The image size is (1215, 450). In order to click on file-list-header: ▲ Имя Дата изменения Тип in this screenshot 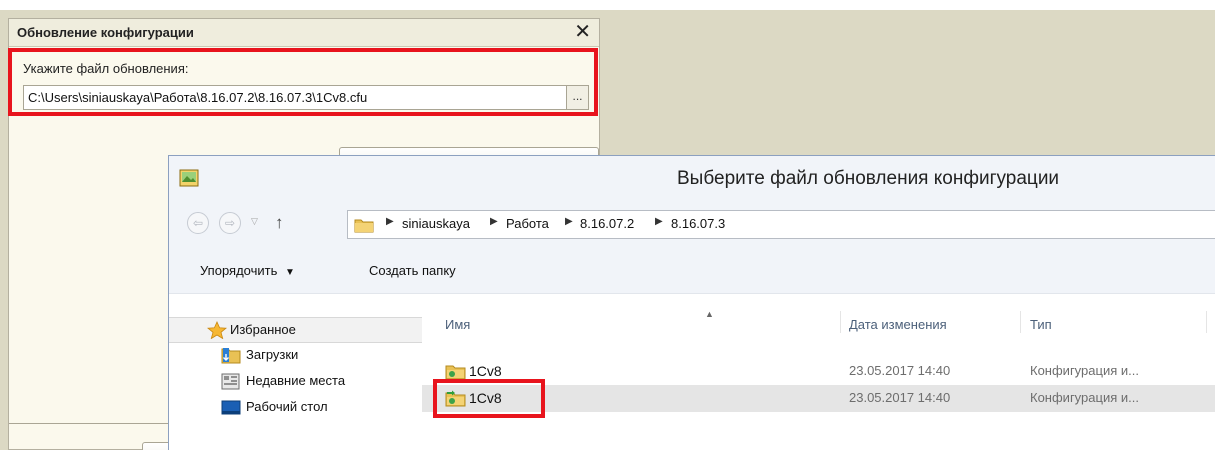, I will do `click(818, 314)`.